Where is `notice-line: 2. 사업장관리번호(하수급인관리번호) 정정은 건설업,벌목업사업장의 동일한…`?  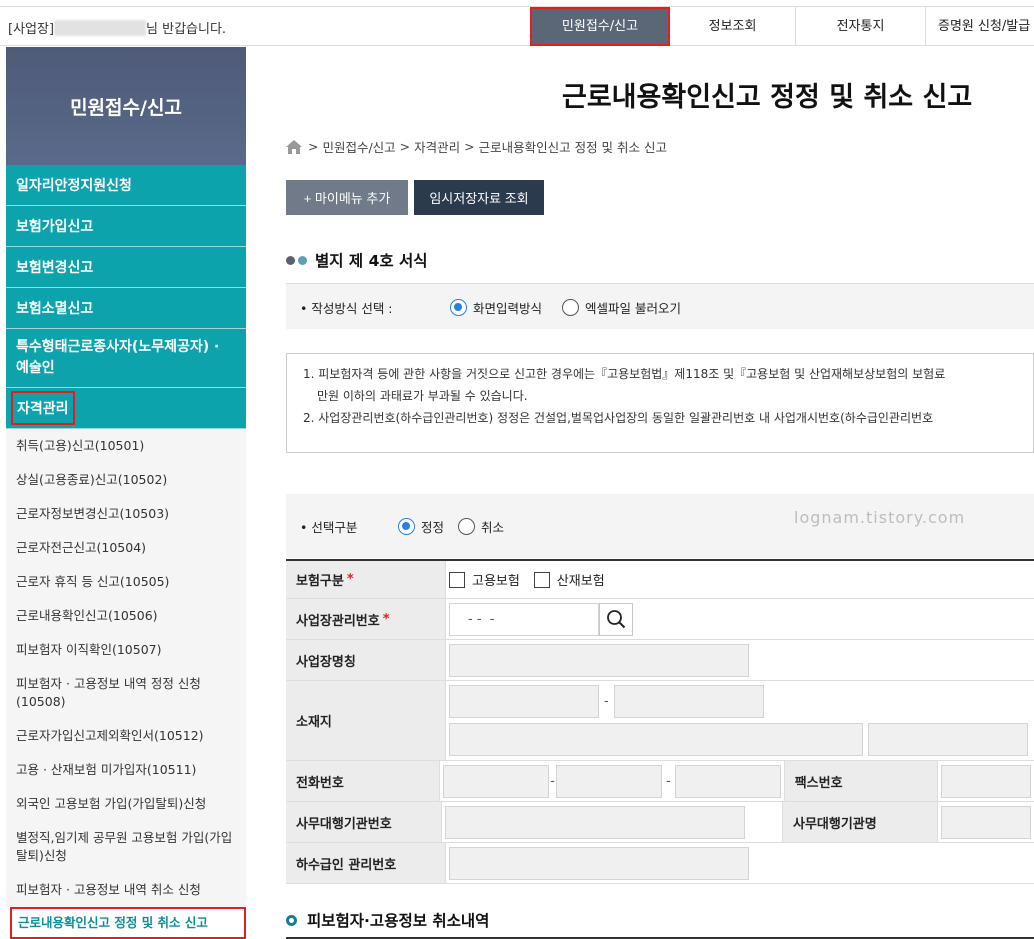 notice-line: 2. 사업장관리번호(하수급인관리번호) 정정은 건설업,벌목업사업장의 동일한… is located at coordinates (618, 418).